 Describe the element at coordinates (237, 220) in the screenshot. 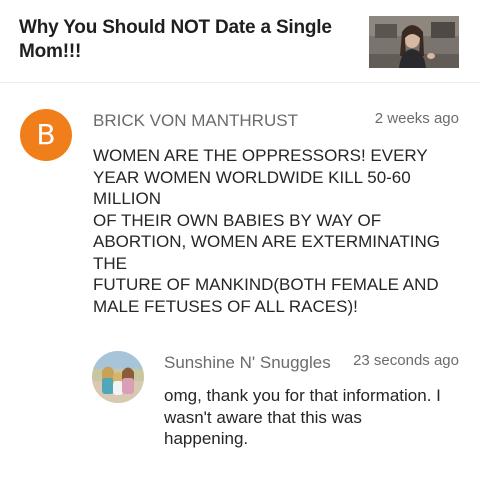

I see `comment-line: OF THEIR OWN BABIES BY WAY OF` at that location.